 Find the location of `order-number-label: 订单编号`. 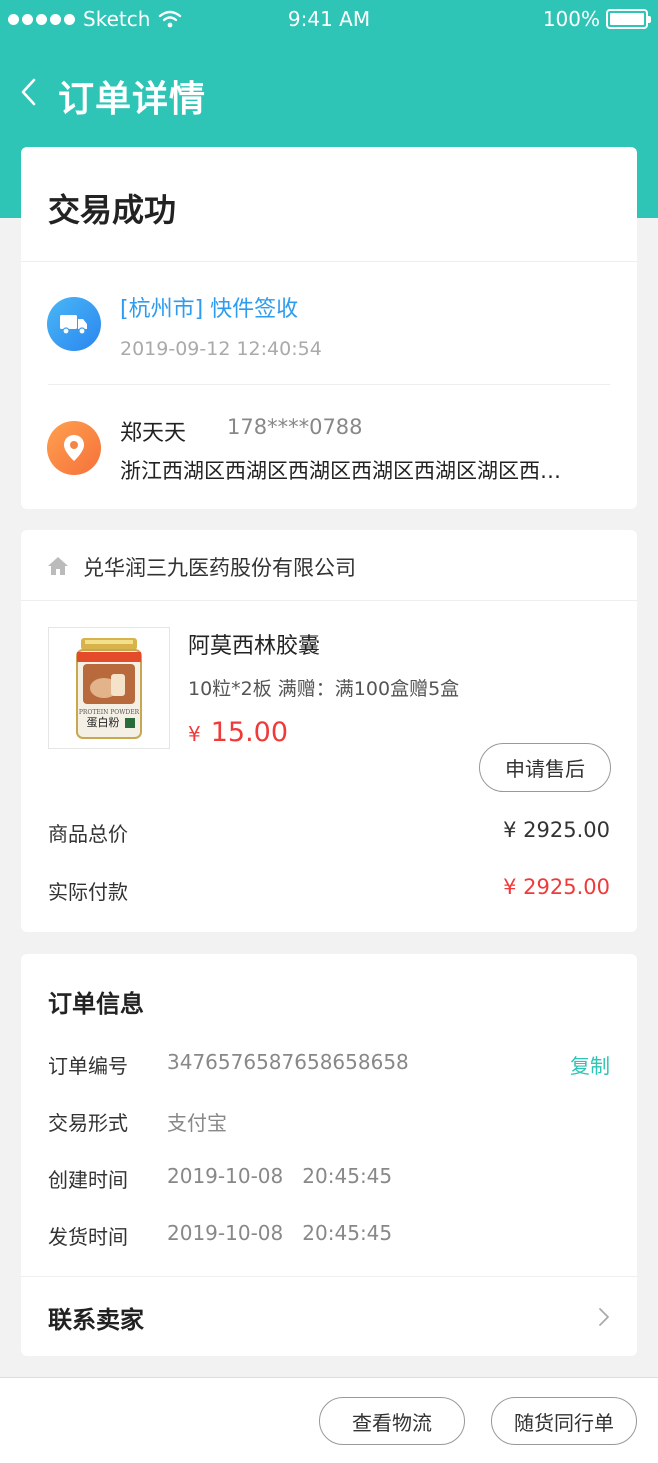

order-number-label: 订单编号 is located at coordinates (88, 1066).